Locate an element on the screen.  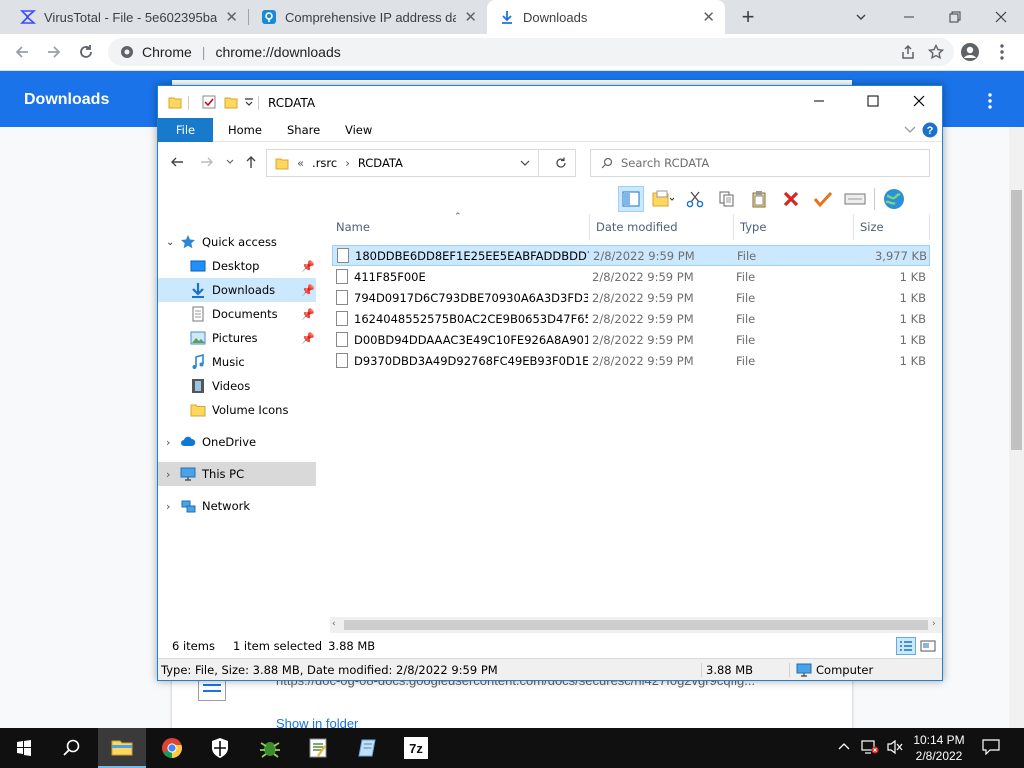
column-date-modified: Date modified is located at coordinates (662, 227).